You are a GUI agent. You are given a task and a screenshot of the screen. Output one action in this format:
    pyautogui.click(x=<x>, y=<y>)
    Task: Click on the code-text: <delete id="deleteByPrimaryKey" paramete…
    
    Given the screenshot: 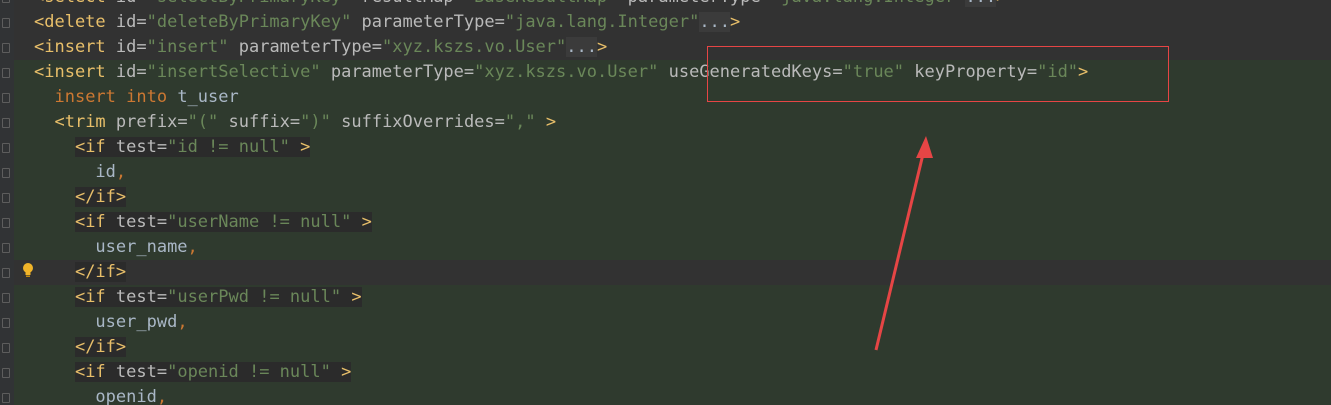 What is the action you would take?
    pyautogui.click(x=387, y=22)
    